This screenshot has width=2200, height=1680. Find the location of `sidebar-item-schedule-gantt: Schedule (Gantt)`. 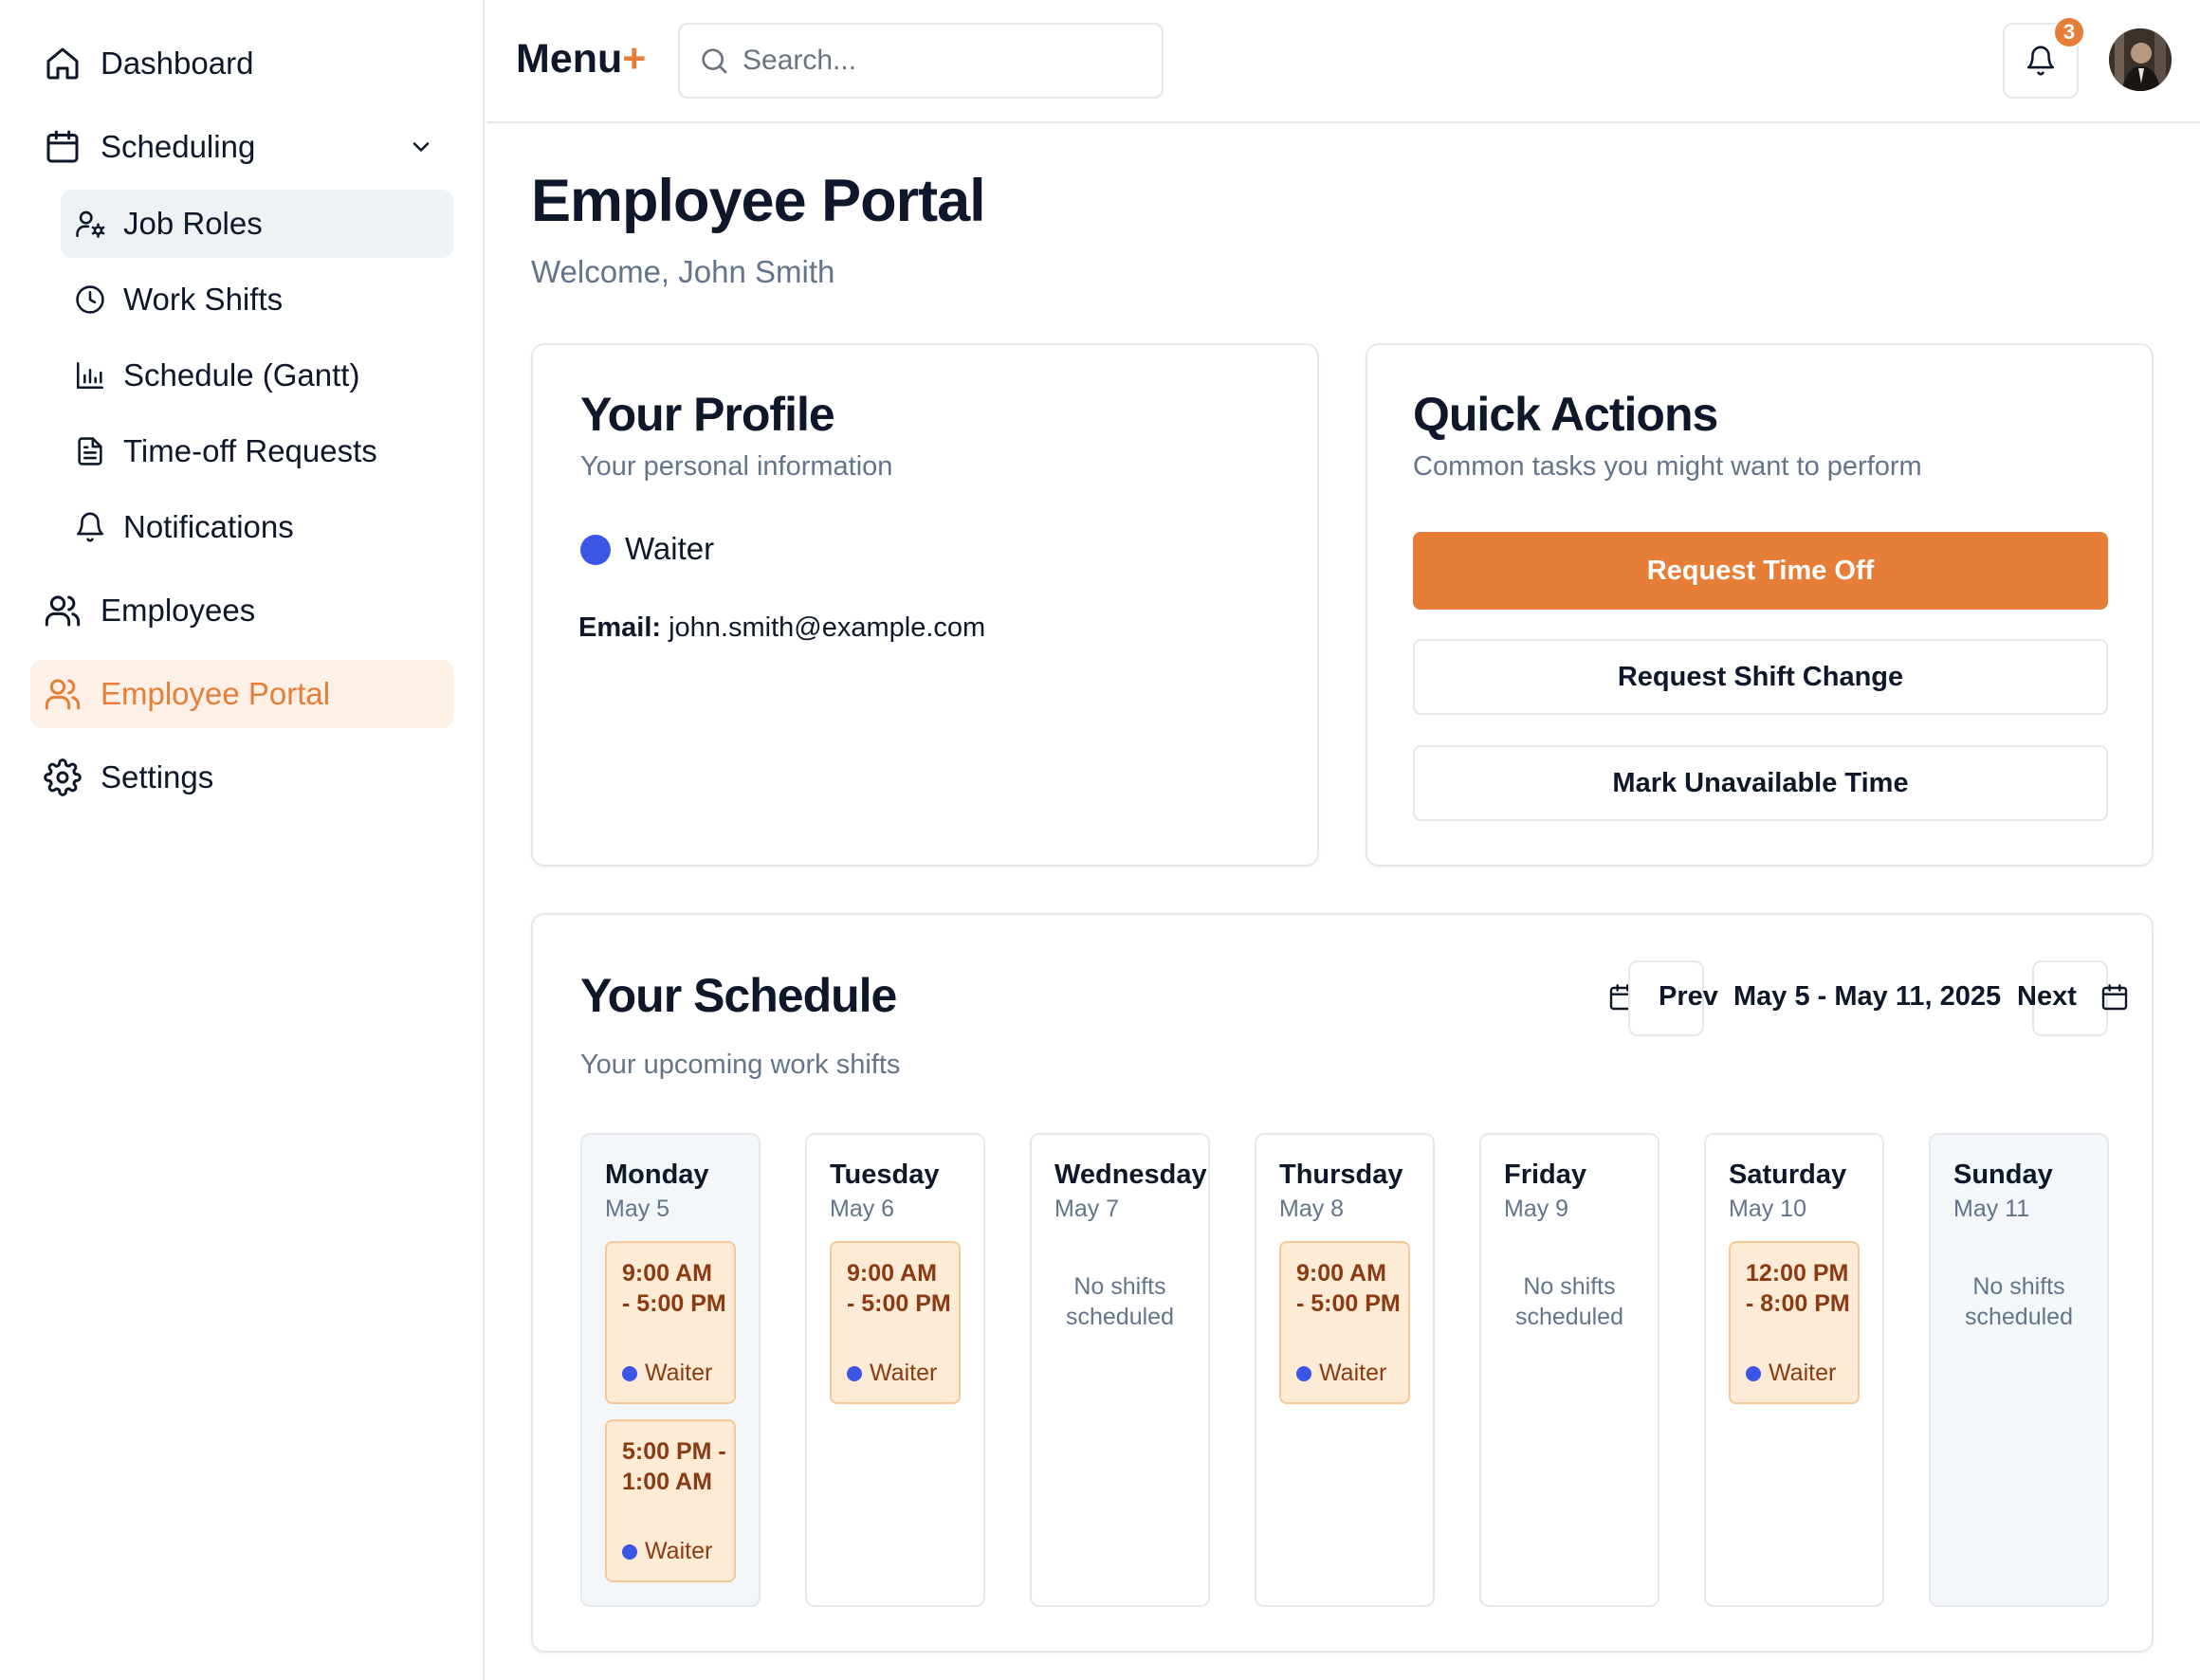

sidebar-item-schedule-gantt: Schedule (Gantt) is located at coordinates (257, 375).